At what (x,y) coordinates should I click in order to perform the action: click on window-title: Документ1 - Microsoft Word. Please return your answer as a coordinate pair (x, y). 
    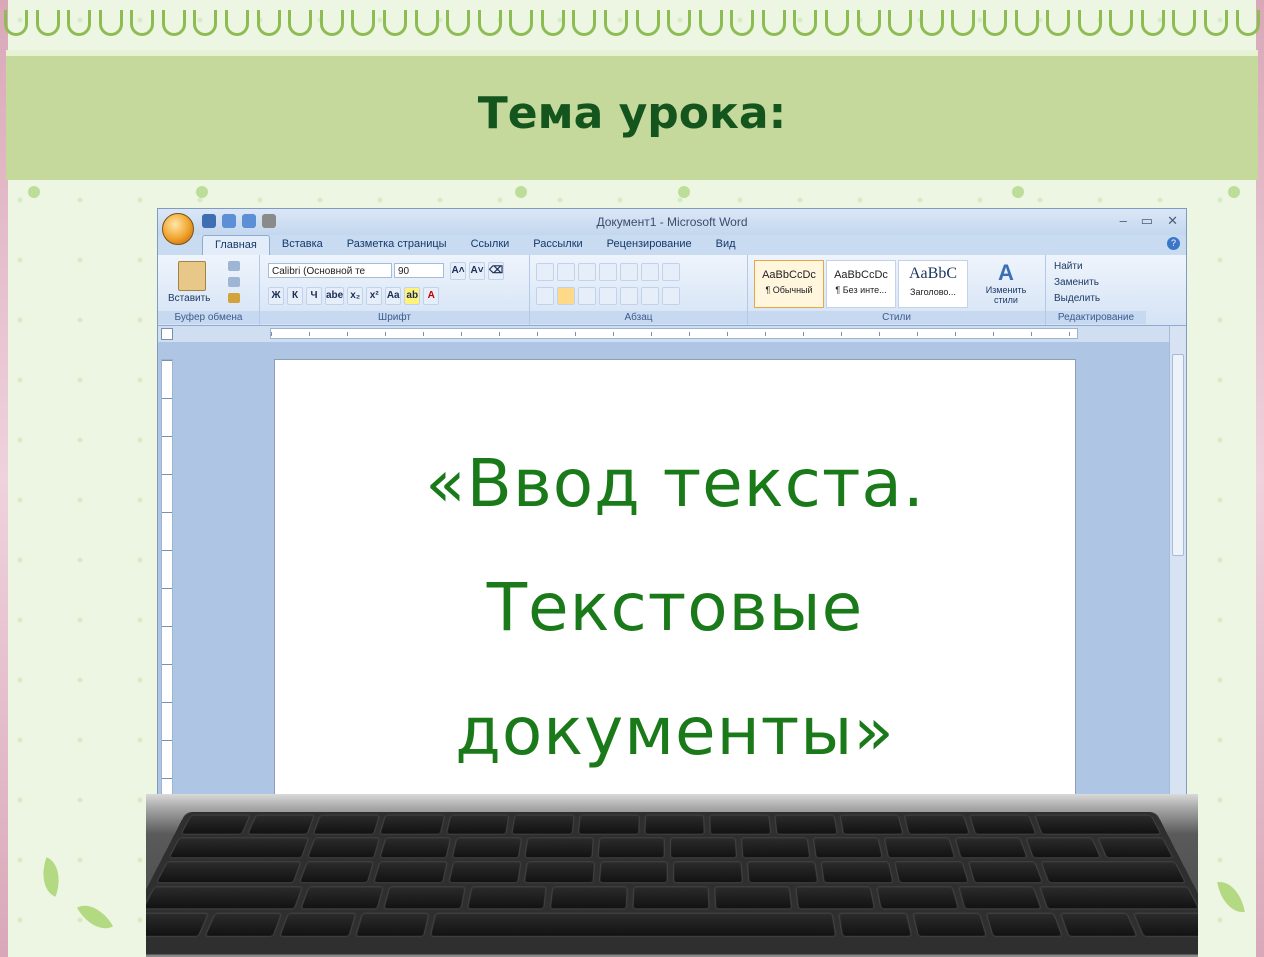
    Looking at the image, I should click on (672, 222).